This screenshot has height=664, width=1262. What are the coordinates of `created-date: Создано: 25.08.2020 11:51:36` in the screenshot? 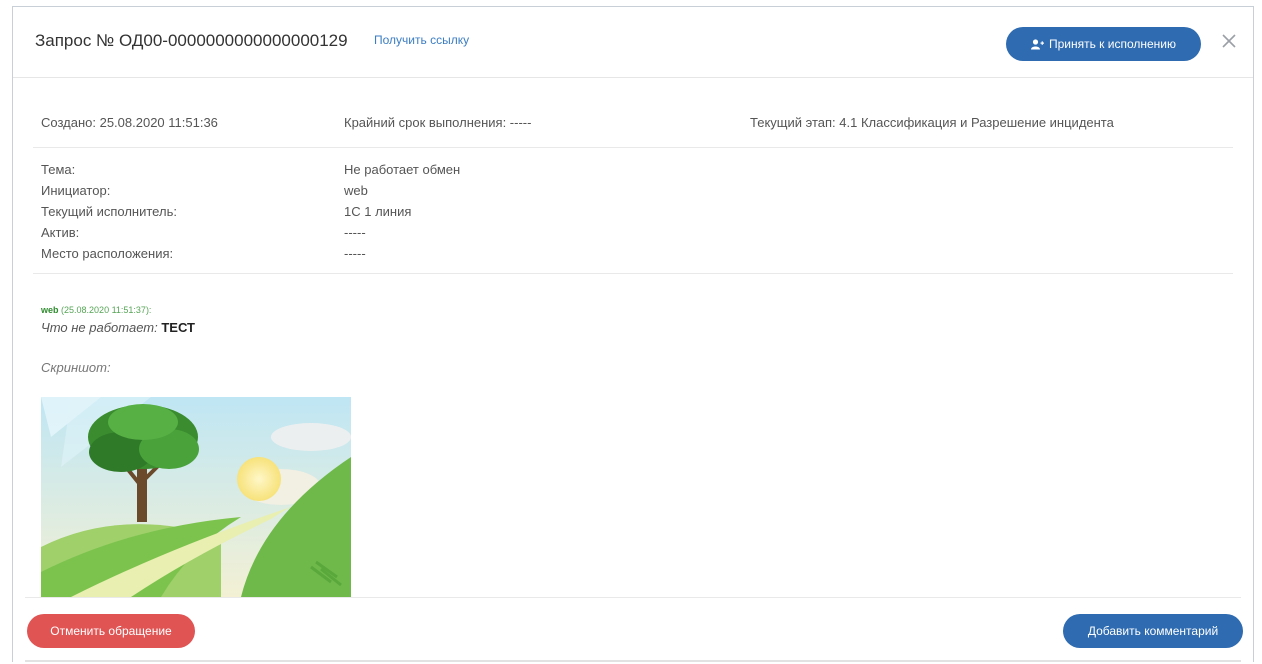 It's located at (129, 122).